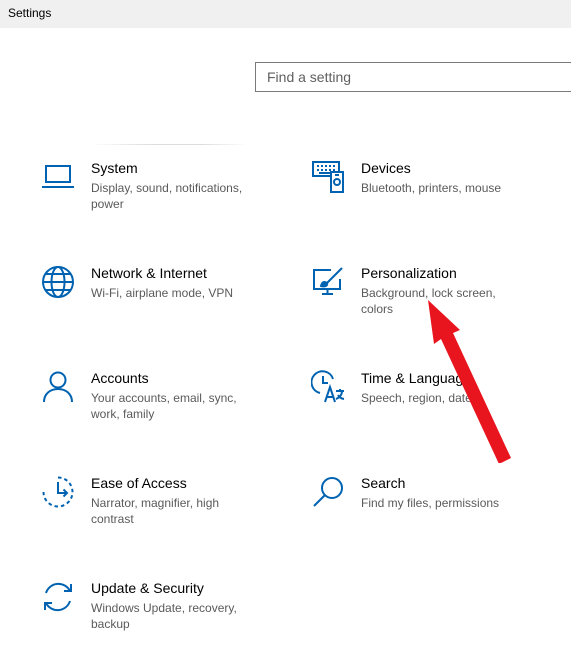 Image resolution: width=571 pixels, height=650 pixels. Describe the element at coordinates (139, 483) in the screenshot. I see `tile-title: Ease of Access` at that location.